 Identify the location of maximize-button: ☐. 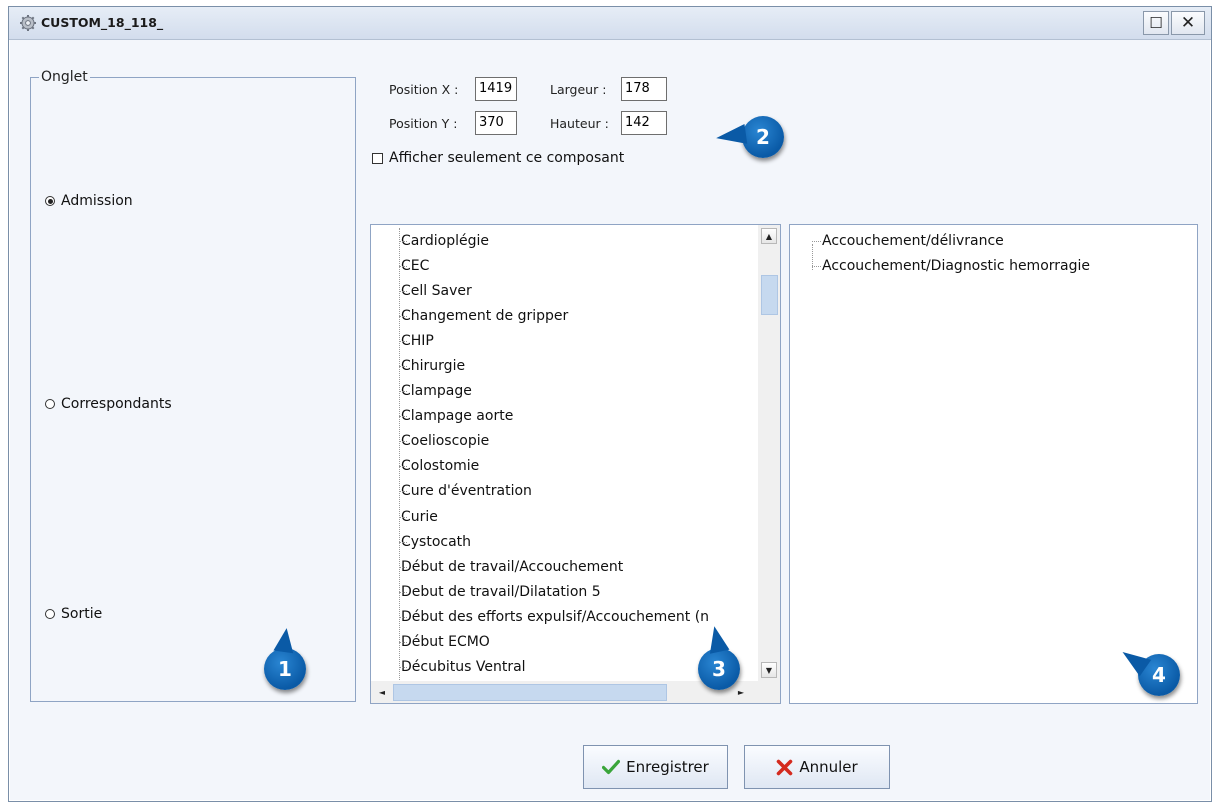
(1156, 23).